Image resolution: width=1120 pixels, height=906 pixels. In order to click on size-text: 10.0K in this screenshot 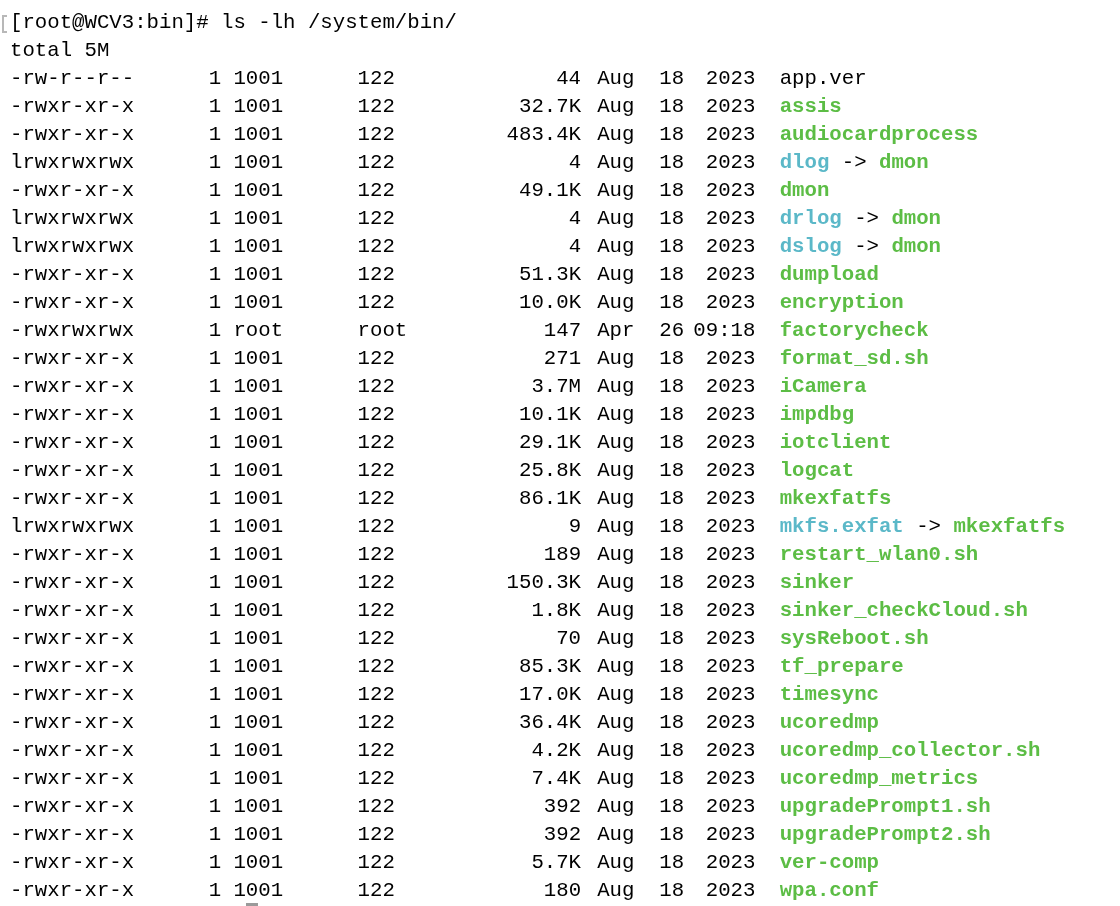, I will do `click(550, 303)`.